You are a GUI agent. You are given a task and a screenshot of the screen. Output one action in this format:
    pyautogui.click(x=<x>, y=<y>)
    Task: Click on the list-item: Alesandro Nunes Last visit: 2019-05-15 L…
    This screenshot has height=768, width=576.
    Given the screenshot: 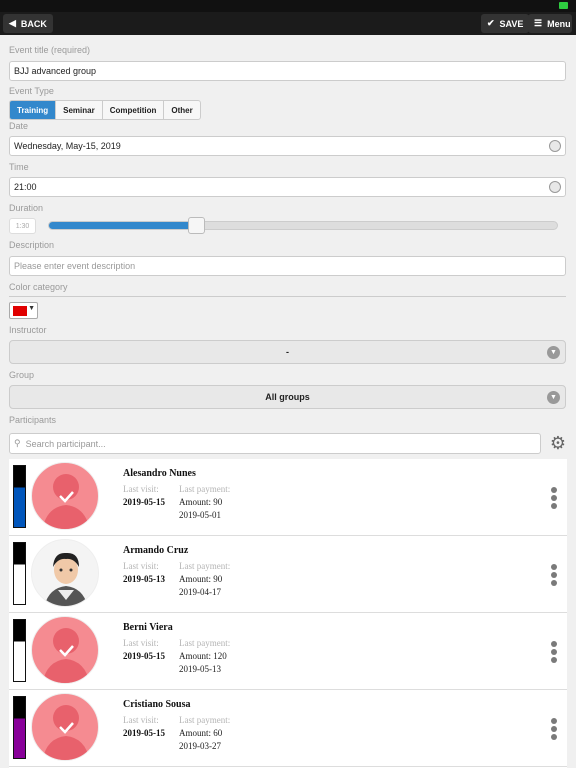 What is the action you would take?
    pyautogui.click(x=288, y=497)
    